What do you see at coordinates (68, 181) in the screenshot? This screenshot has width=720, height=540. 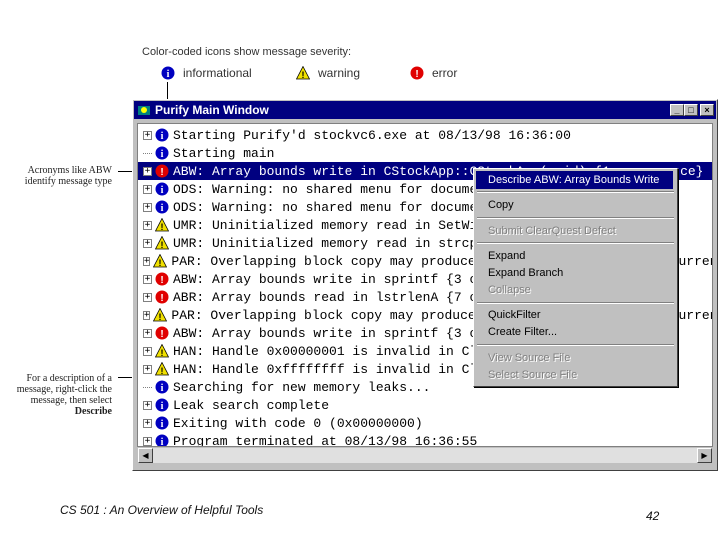 I see `note-line: identify message type` at bounding box center [68, 181].